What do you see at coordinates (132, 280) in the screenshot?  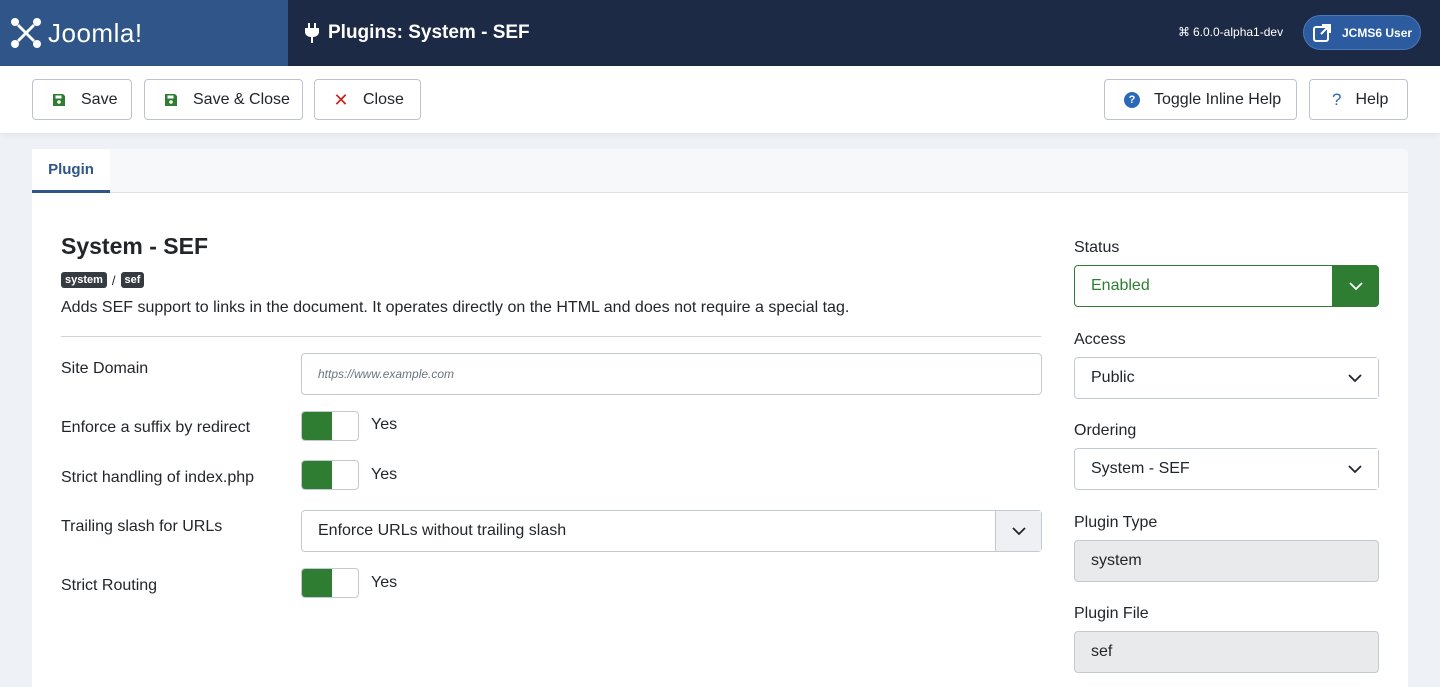 I see `element-tag: sef` at bounding box center [132, 280].